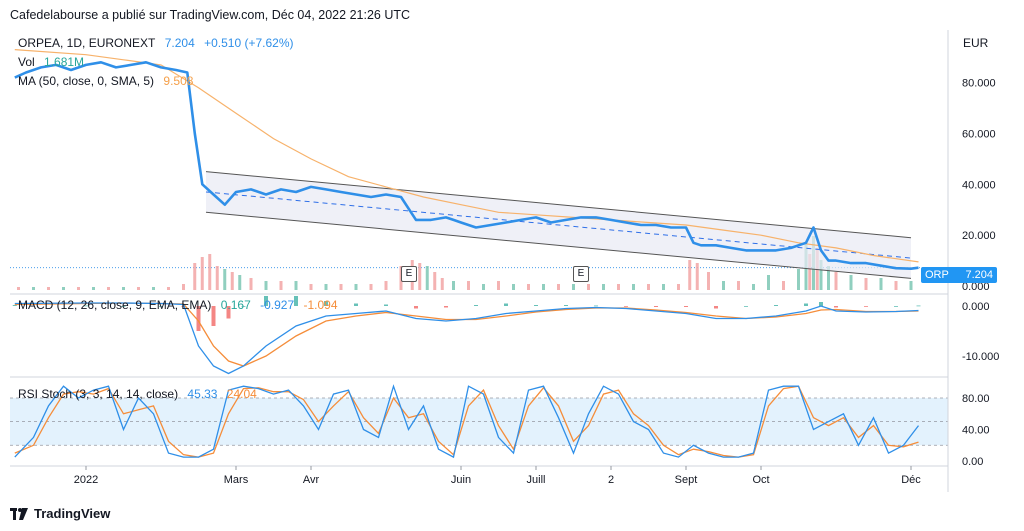 The image size is (1024, 531). I want to click on x-tick-label: Mars, so click(236, 480).